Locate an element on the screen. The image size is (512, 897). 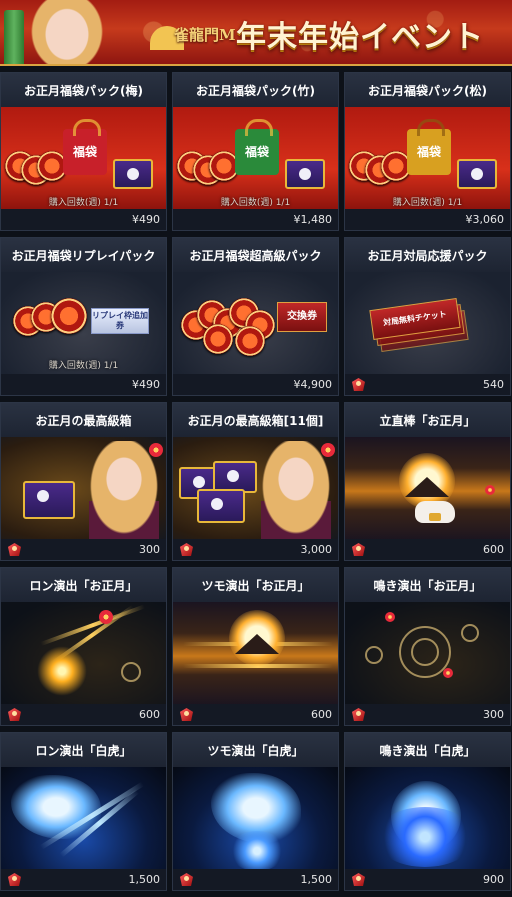
item-title: 立直棒「お正月」 is located at coordinates (427, 420).